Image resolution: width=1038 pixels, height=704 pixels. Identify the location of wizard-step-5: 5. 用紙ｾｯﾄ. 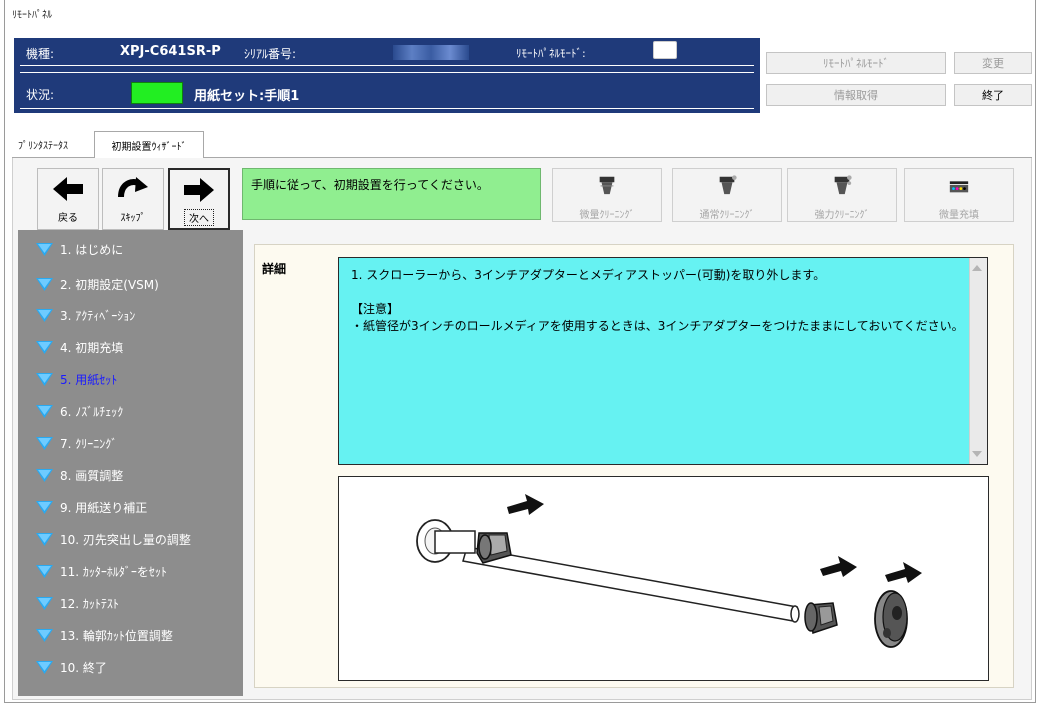
(130, 379).